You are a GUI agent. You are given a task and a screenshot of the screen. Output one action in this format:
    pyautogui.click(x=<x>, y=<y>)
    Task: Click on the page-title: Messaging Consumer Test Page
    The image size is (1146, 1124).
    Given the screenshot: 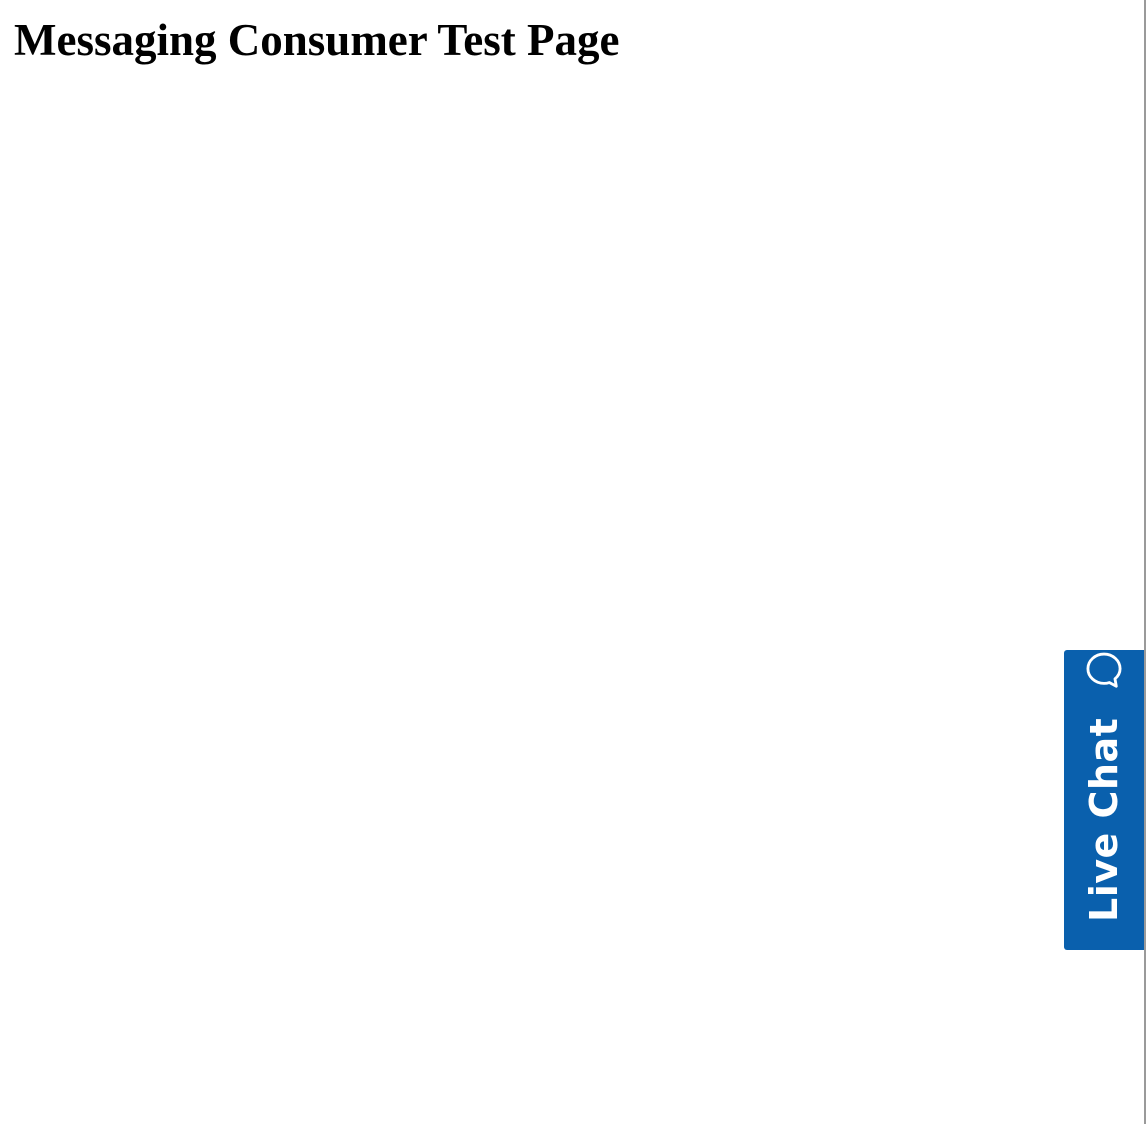 What is the action you would take?
    pyautogui.click(x=317, y=40)
    